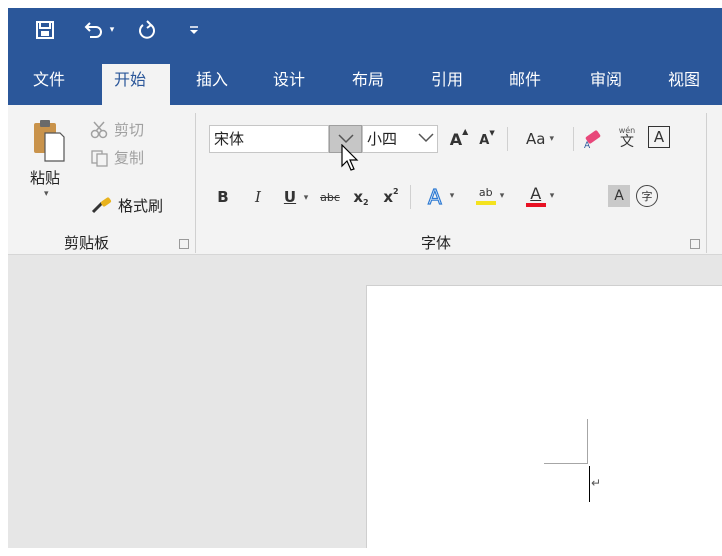 The image size is (722, 556). What do you see at coordinates (129, 130) in the screenshot?
I see `cut-label: 剪切` at bounding box center [129, 130].